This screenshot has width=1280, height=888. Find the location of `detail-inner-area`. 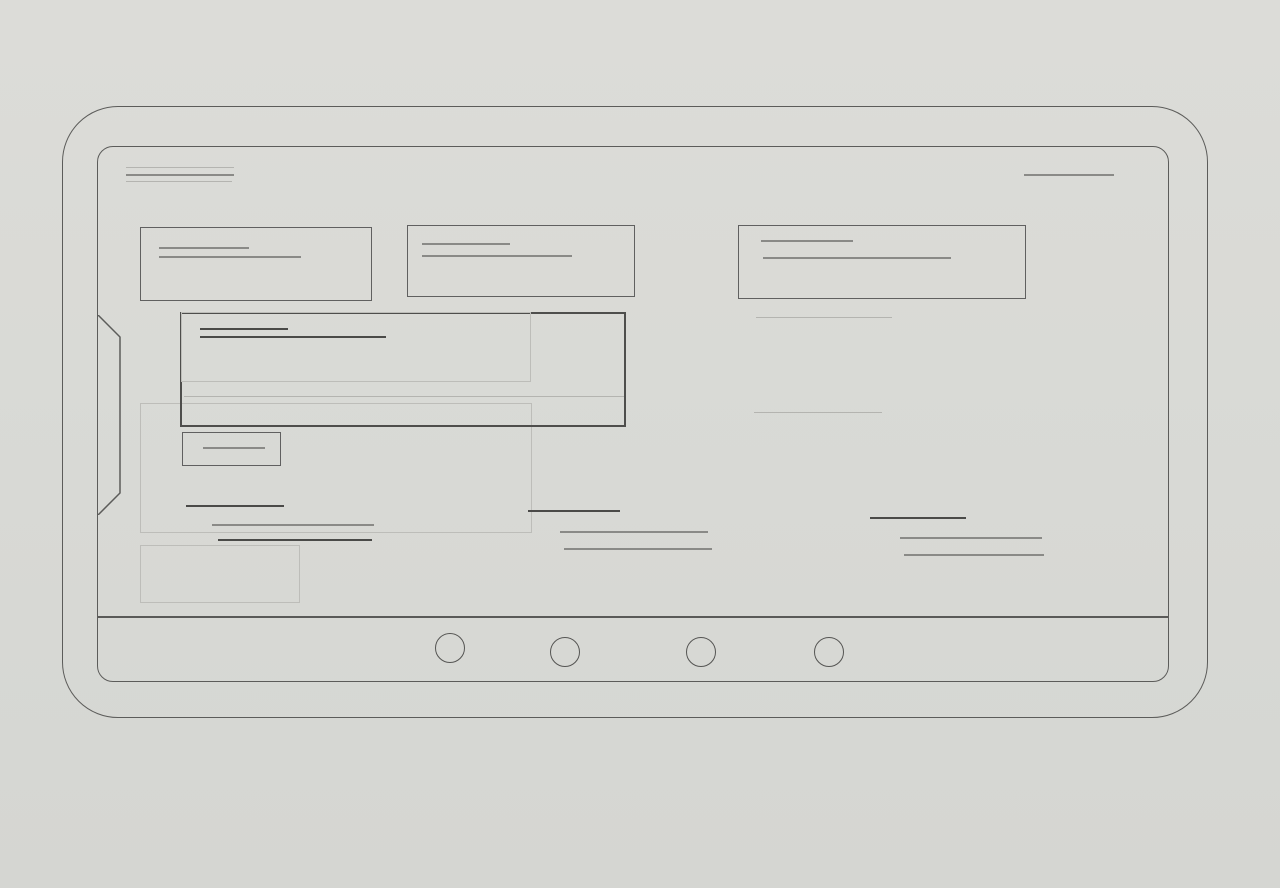

detail-inner-area is located at coordinates (356, 347).